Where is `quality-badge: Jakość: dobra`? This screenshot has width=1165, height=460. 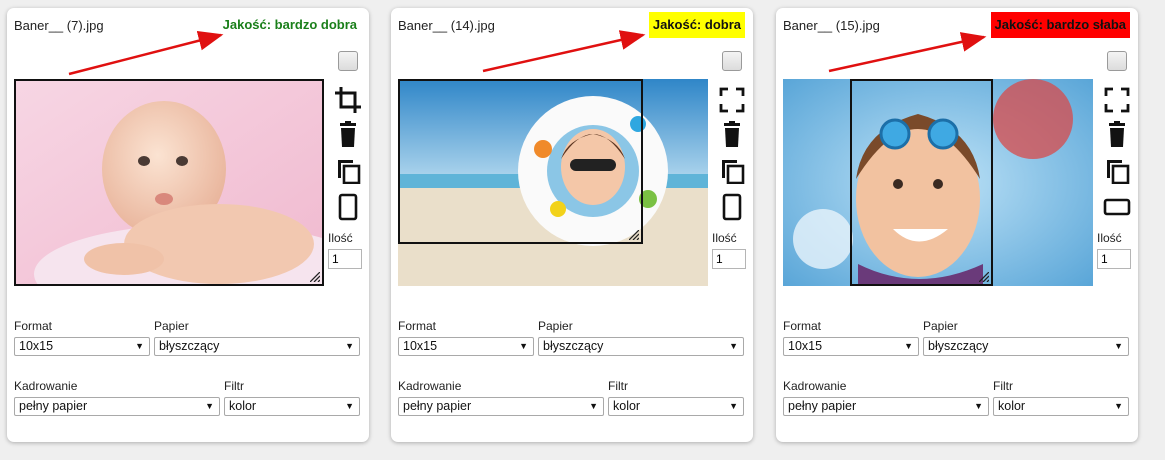 quality-badge: Jakość: dobra is located at coordinates (696, 25).